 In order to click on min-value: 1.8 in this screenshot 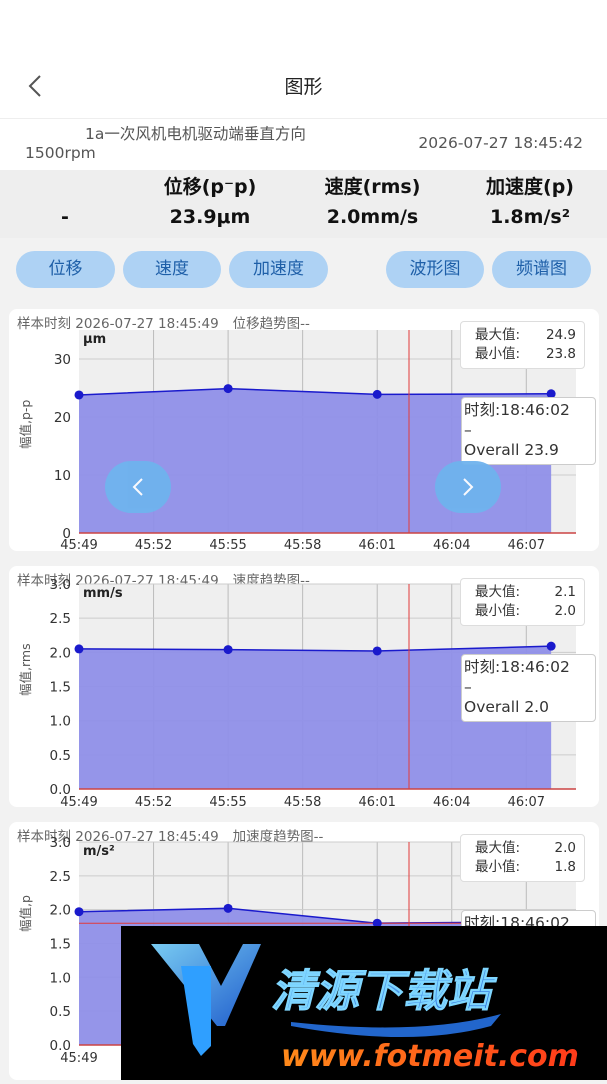, I will do `click(565, 867)`.